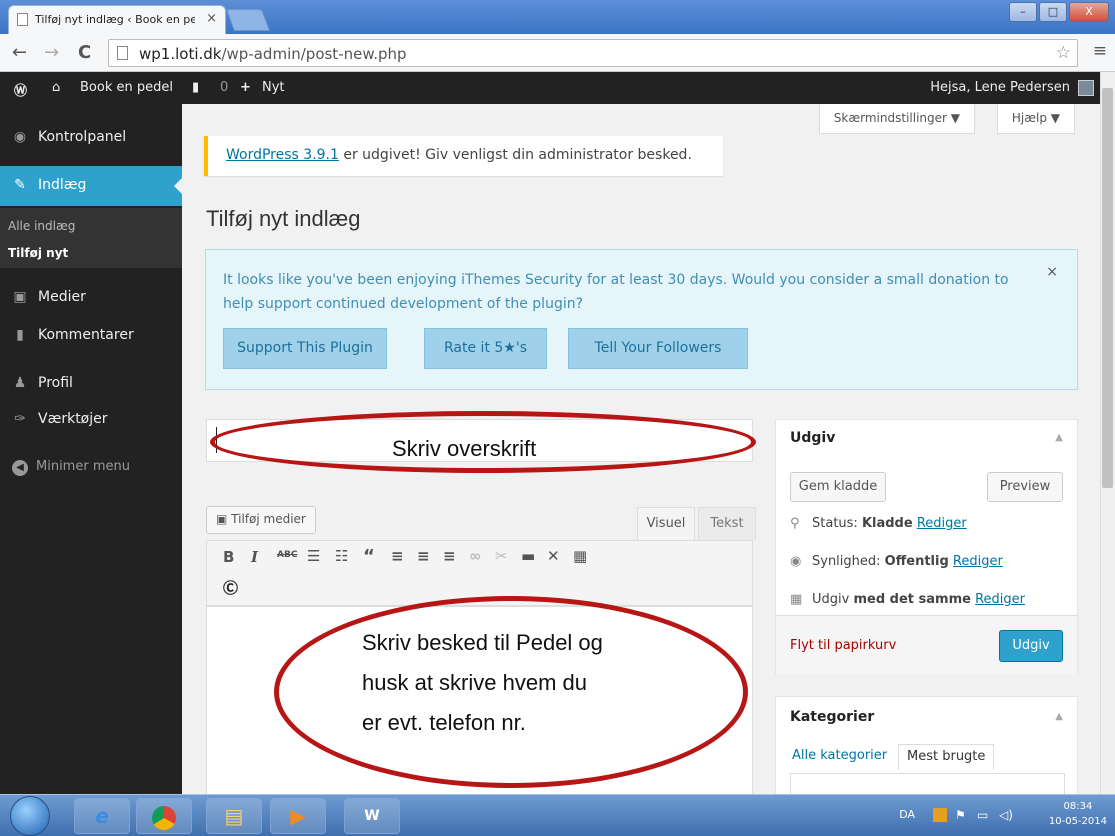 This screenshot has width=1115, height=836. I want to click on windows-taskbar: e ▤ ▶ W DA ⚑ ▭ ◁) 08:34 10-05-2014, so click(557, 815).